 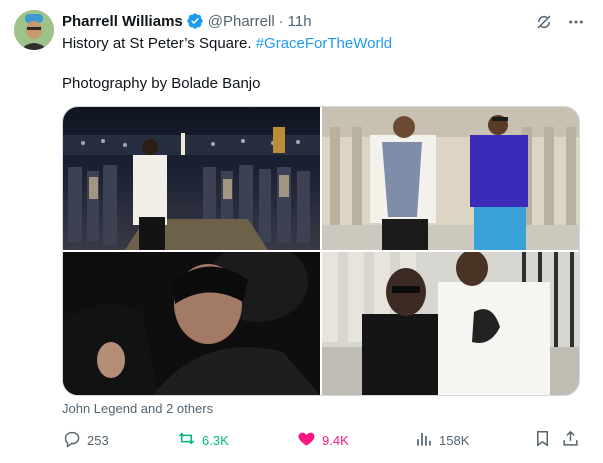 What do you see at coordinates (157, 43) in the screenshot?
I see `tweet-body: History at St Peter’s Square.` at bounding box center [157, 43].